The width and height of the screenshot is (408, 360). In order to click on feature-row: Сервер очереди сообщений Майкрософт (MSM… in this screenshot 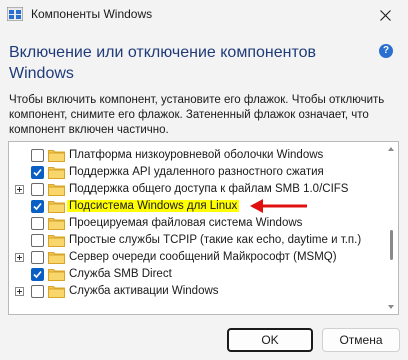, I will do `click(197, 257)`.